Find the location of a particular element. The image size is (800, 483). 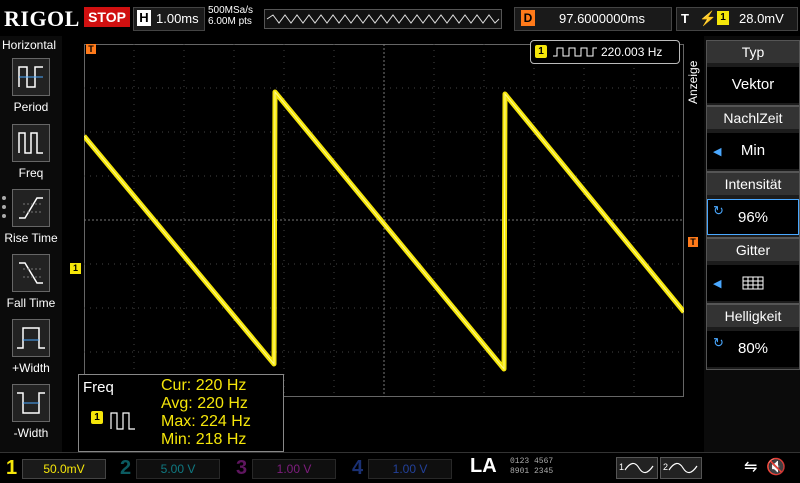

timebase-value: 1.00ms is located at coordinates (177, 18).